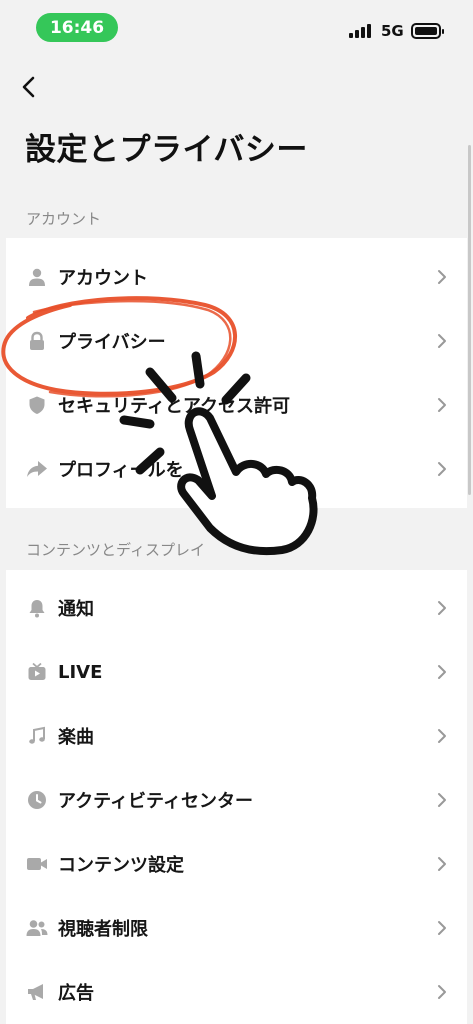  Describe the element at coordinates (236, 277) in the screenshot. I see `settings-row-account: アカウント` at that location.